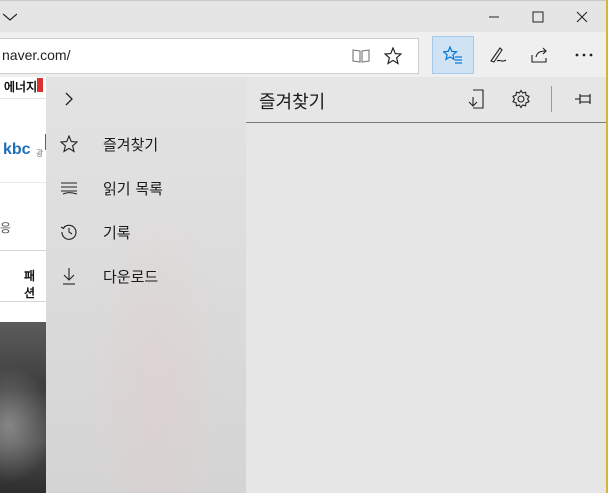  Describe the element at coordinates (69, 276) in the screenshot. I see `download-icon` at that location.